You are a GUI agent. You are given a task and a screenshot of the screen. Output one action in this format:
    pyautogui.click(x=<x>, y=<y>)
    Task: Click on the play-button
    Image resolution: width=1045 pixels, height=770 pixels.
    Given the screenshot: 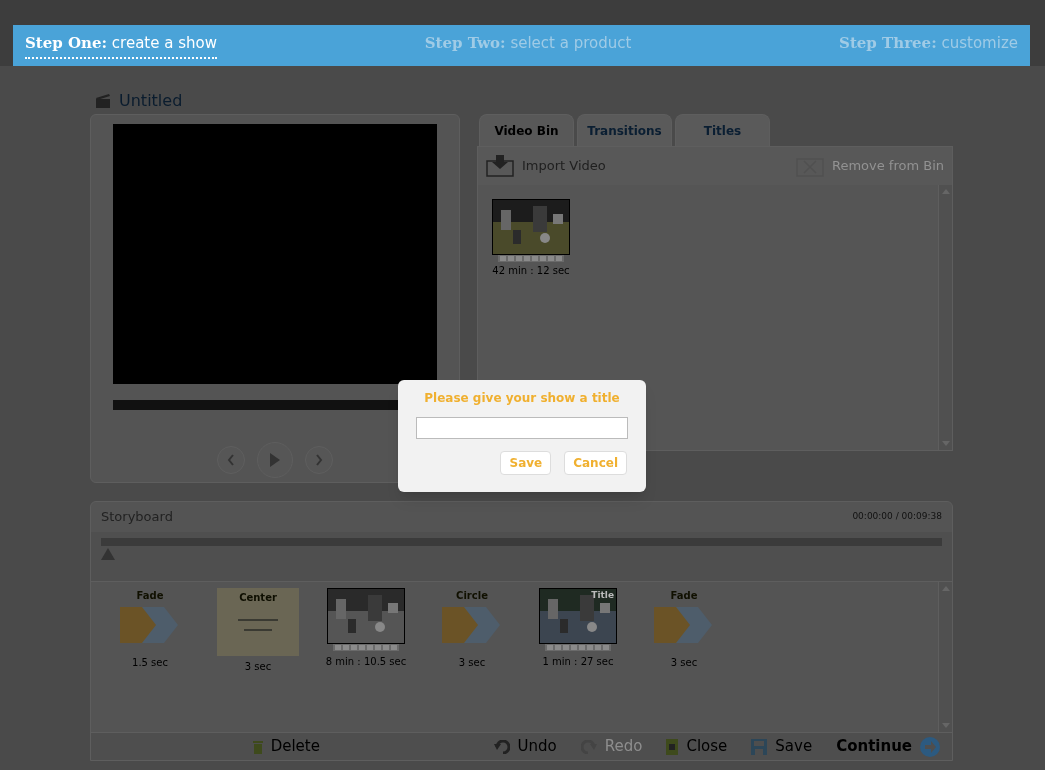 What is the action you would take?
    pyautogui.click(x=275, y=460)
    